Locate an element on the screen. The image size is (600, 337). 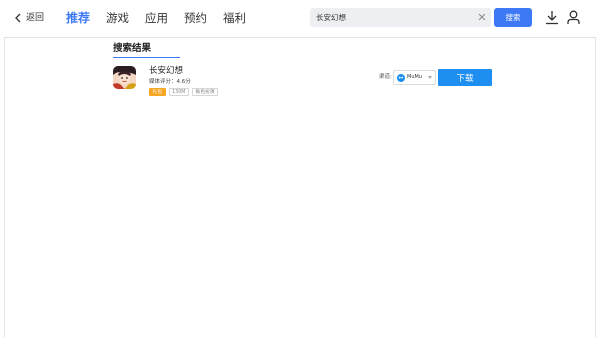
search-box is located at coordinates (400, 17).